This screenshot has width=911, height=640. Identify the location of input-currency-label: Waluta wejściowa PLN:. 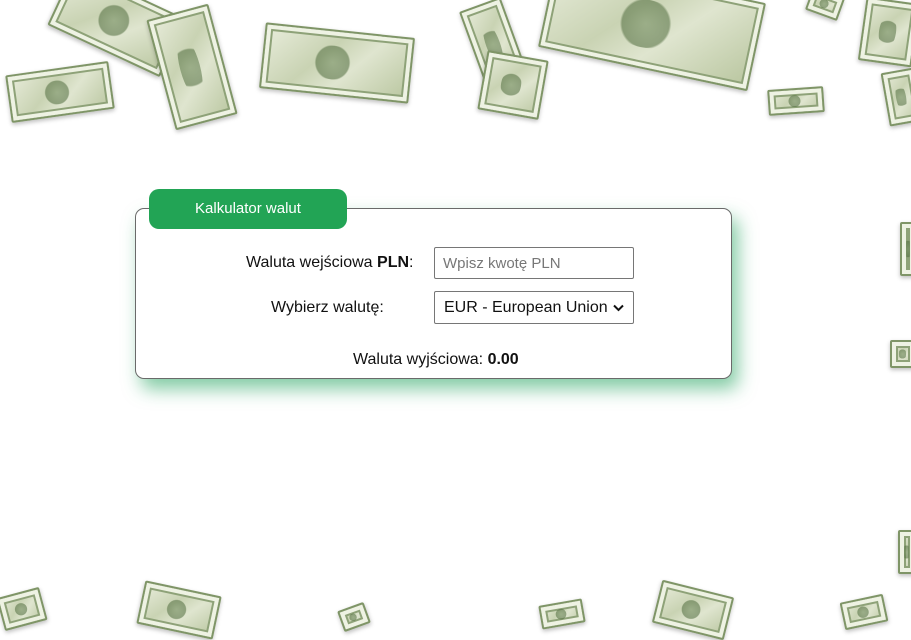
(329, 263).